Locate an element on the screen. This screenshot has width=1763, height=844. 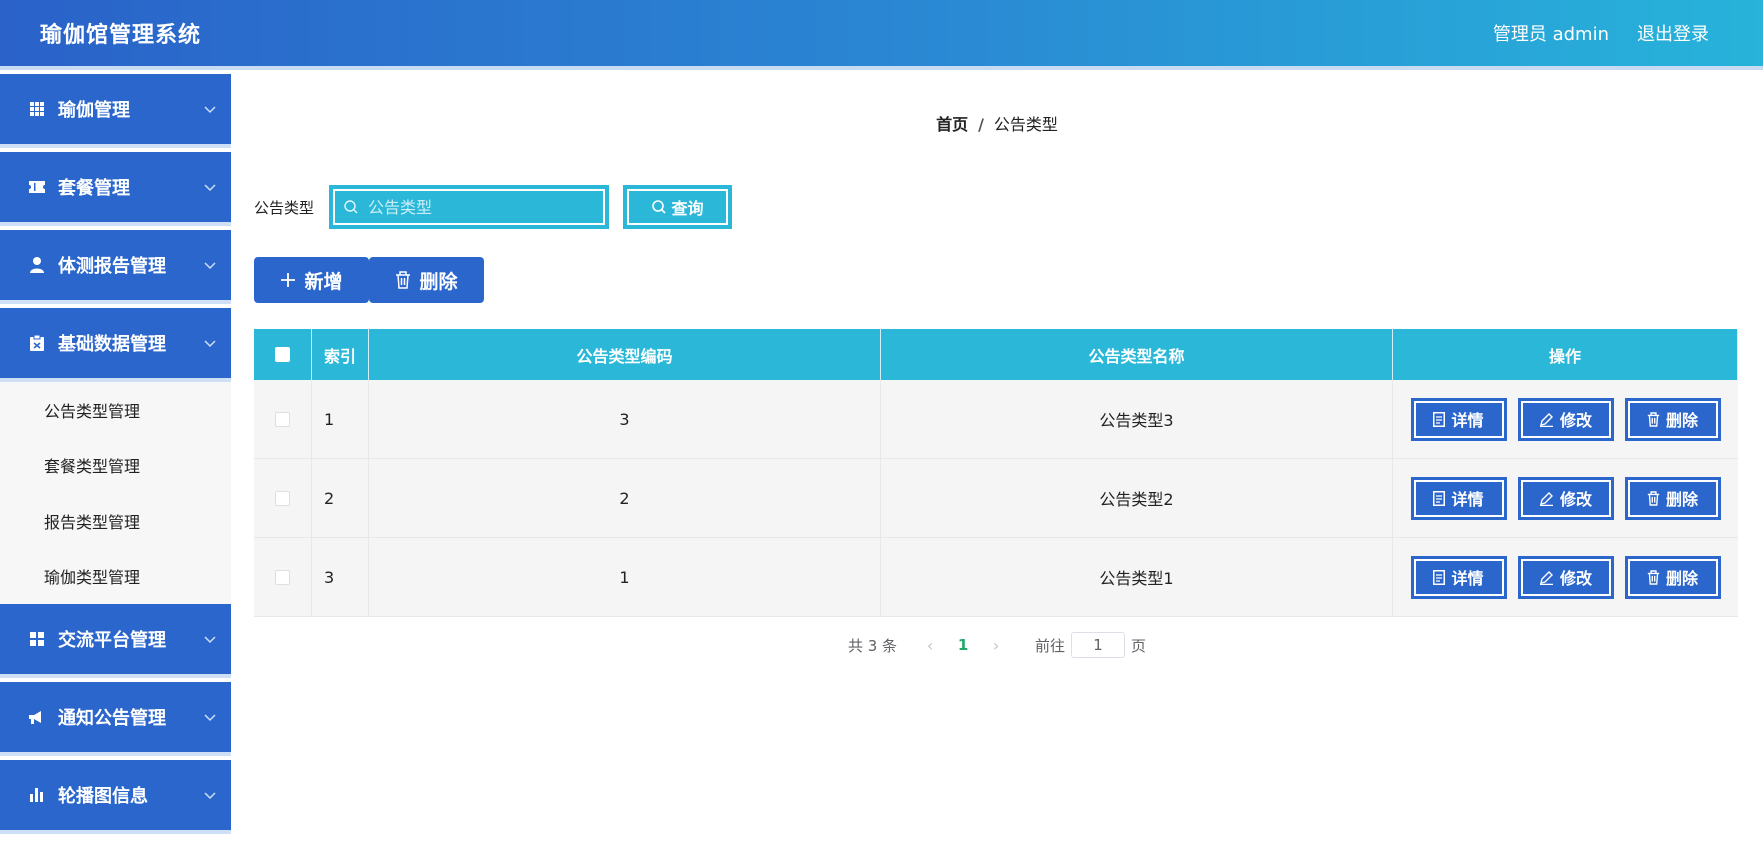
page-number: 1 is located at coordinates (963, 645).